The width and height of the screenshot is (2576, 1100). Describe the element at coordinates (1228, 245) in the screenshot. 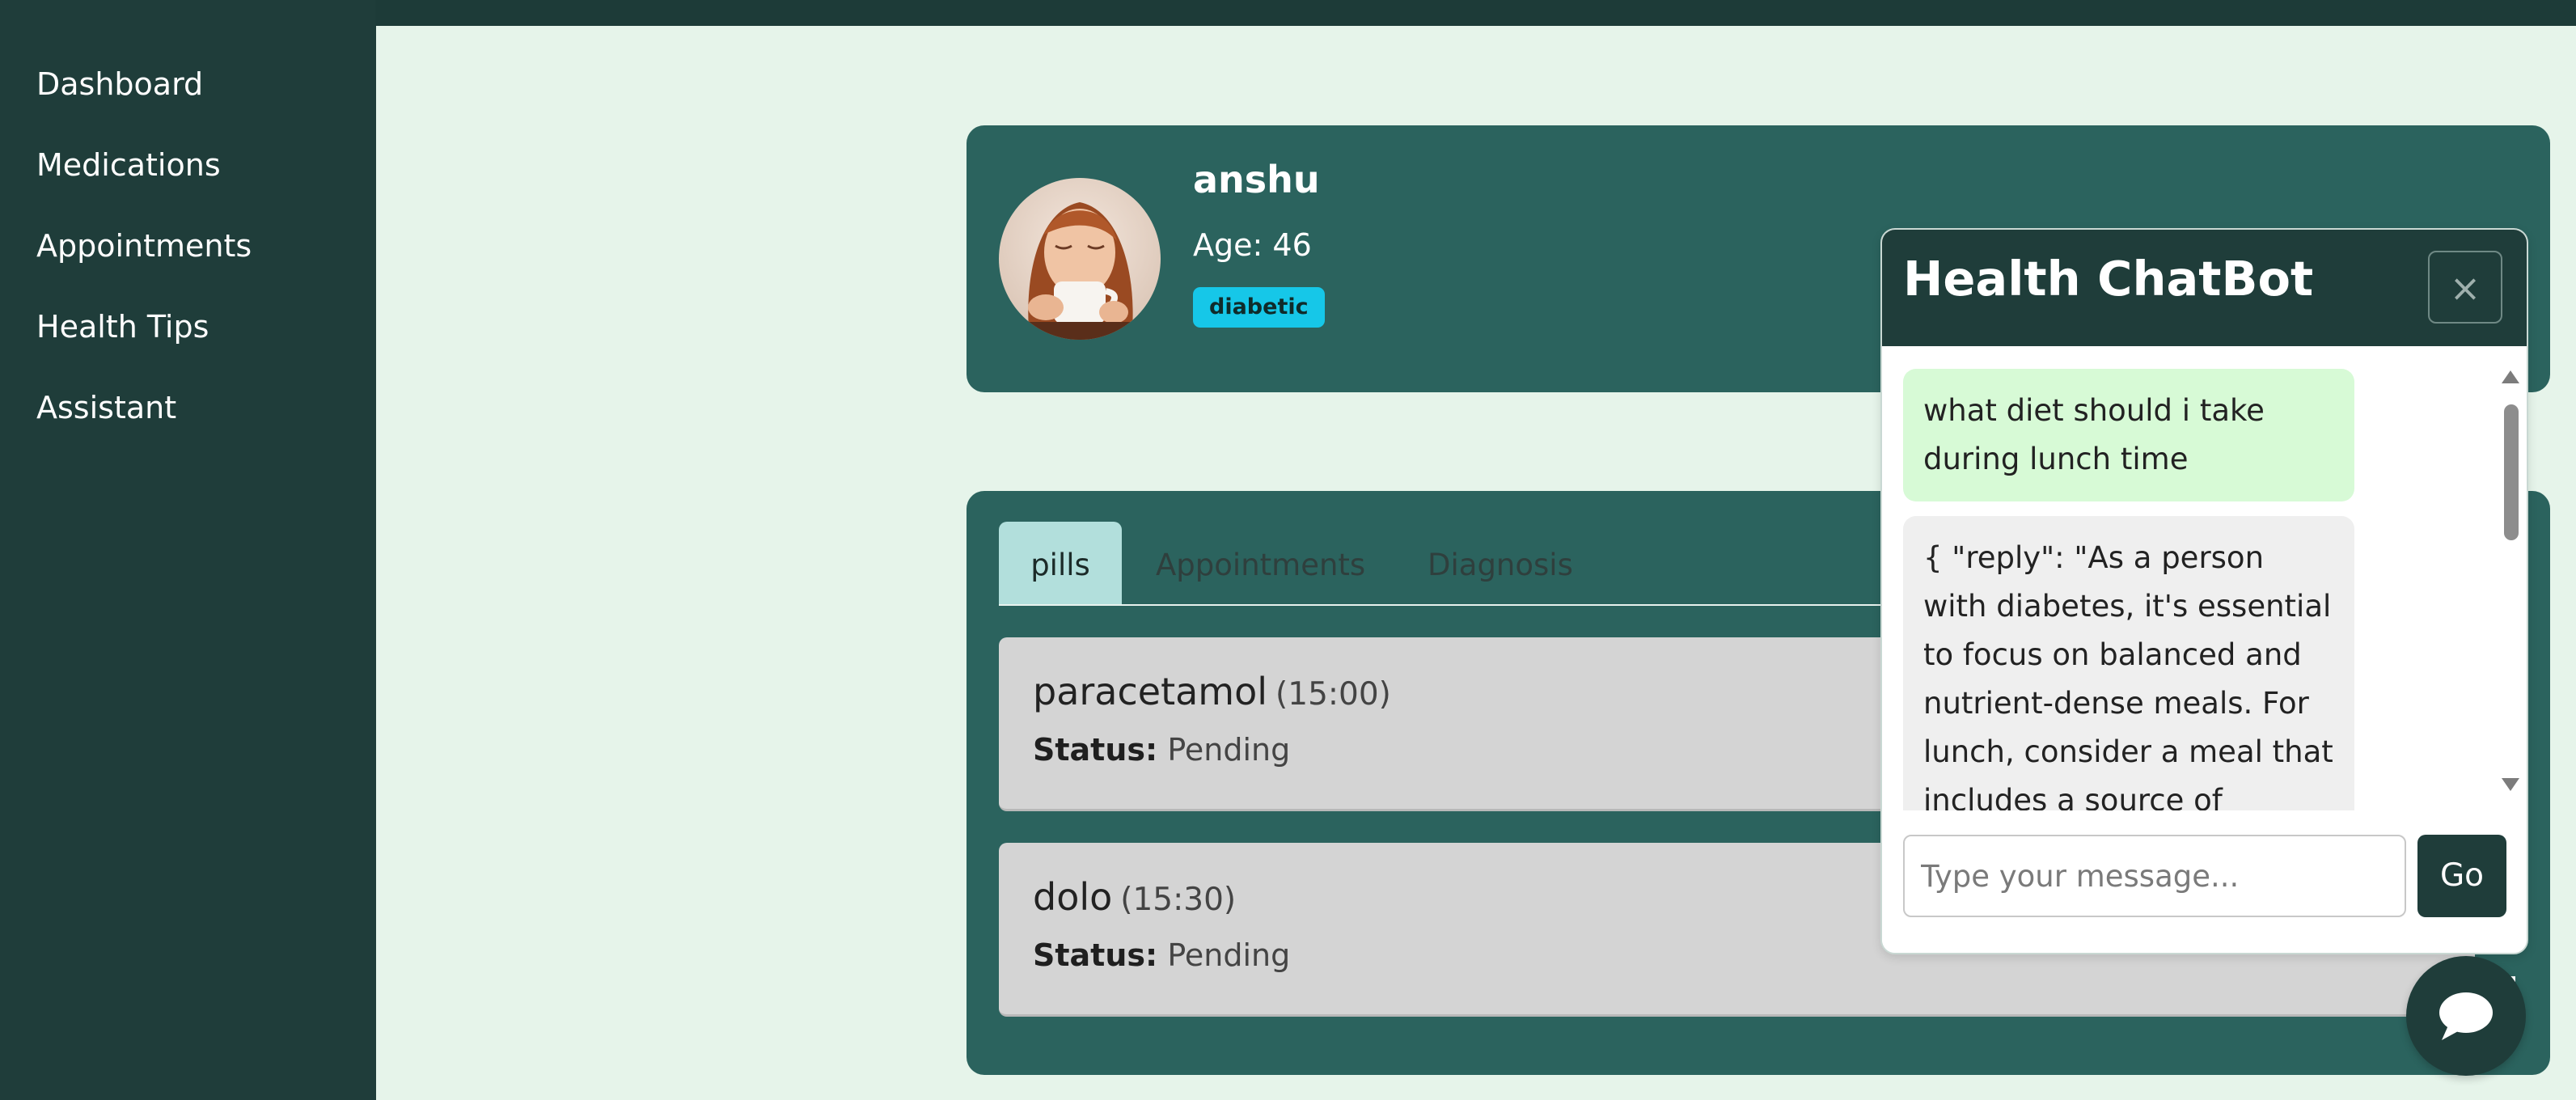

I see `profile-age-label: Age:` at that location.